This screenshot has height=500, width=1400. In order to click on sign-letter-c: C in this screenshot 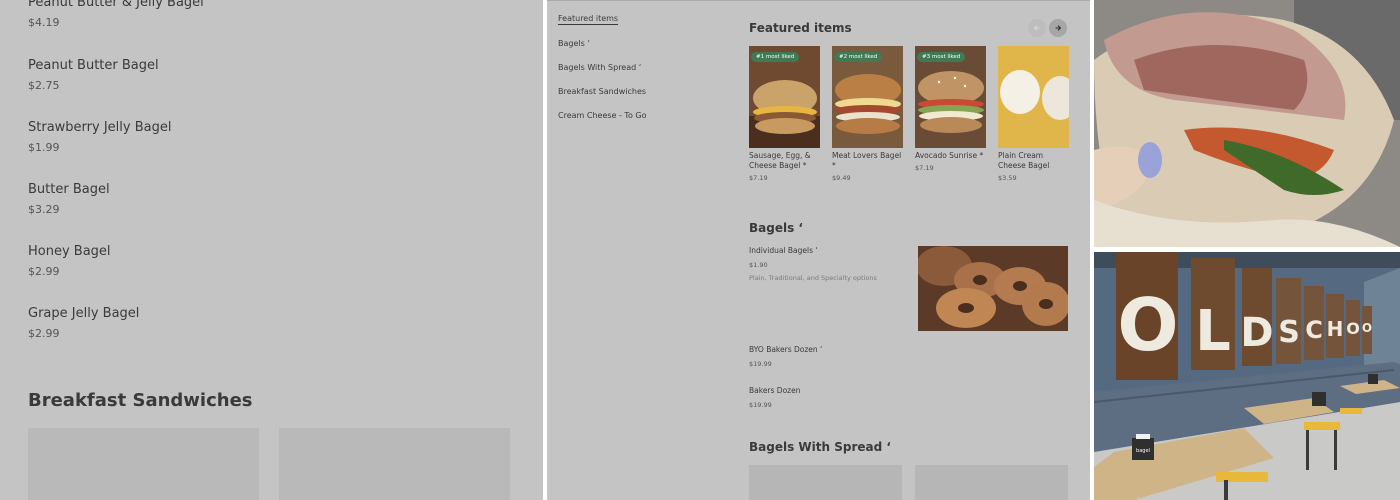, I will do `click(1314, 330)`.